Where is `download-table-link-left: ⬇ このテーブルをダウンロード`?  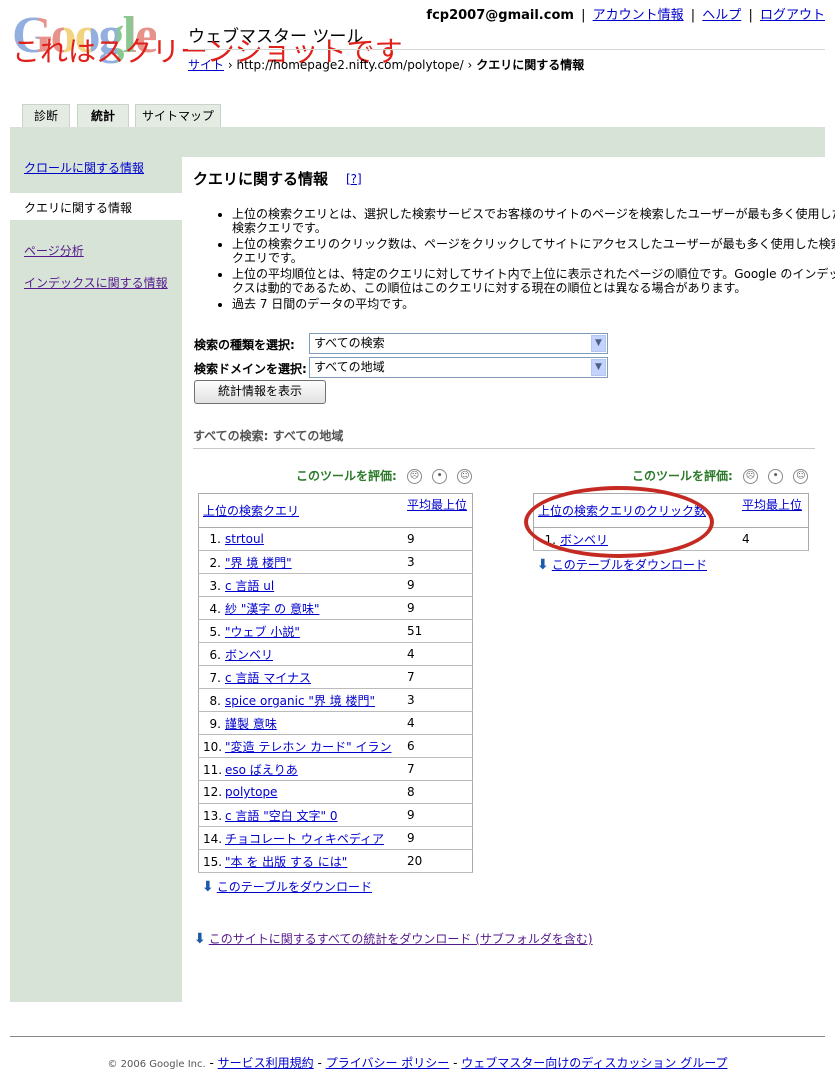
download-table-link-left: ⬇ このテーブルをダウンロード is located at coordinates (287, 886).